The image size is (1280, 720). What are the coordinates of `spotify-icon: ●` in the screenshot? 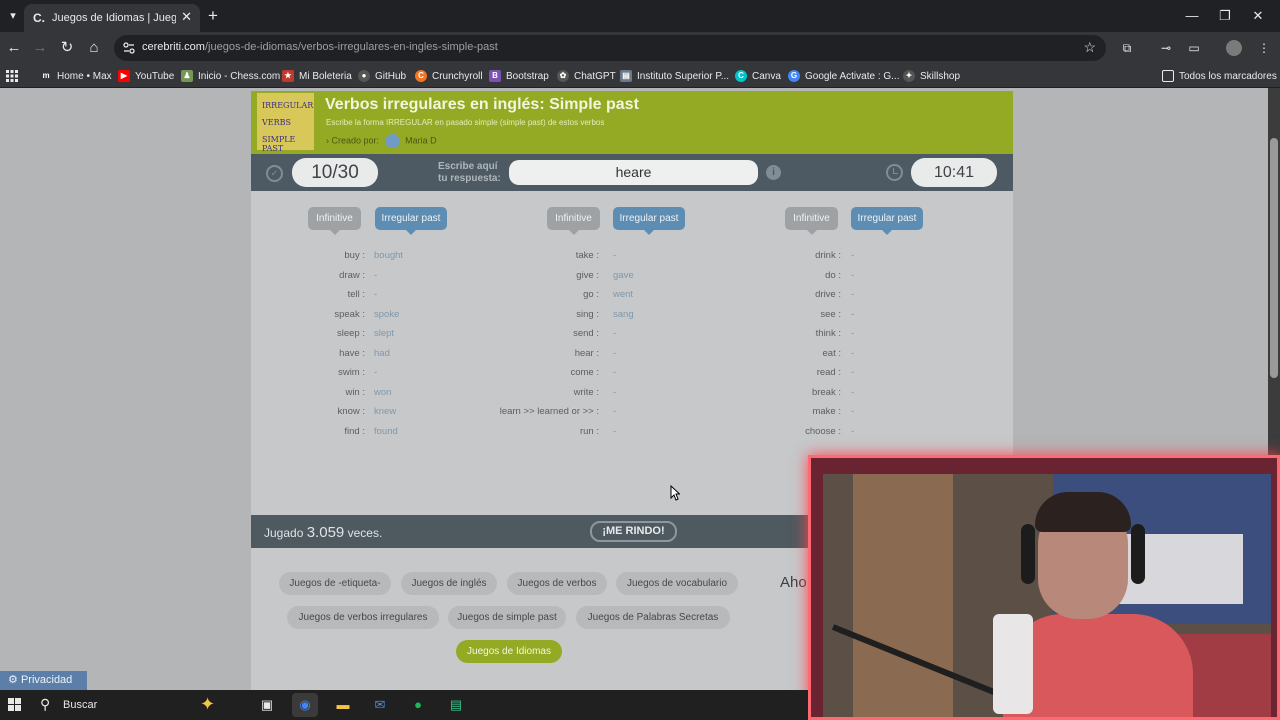 It's located at (418, 705).